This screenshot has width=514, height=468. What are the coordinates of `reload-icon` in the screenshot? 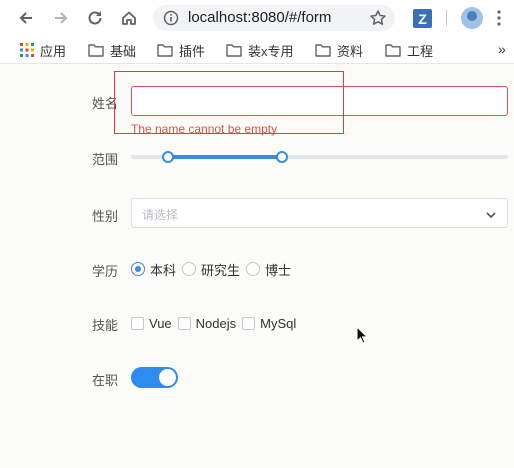 It's located at (95, 18).